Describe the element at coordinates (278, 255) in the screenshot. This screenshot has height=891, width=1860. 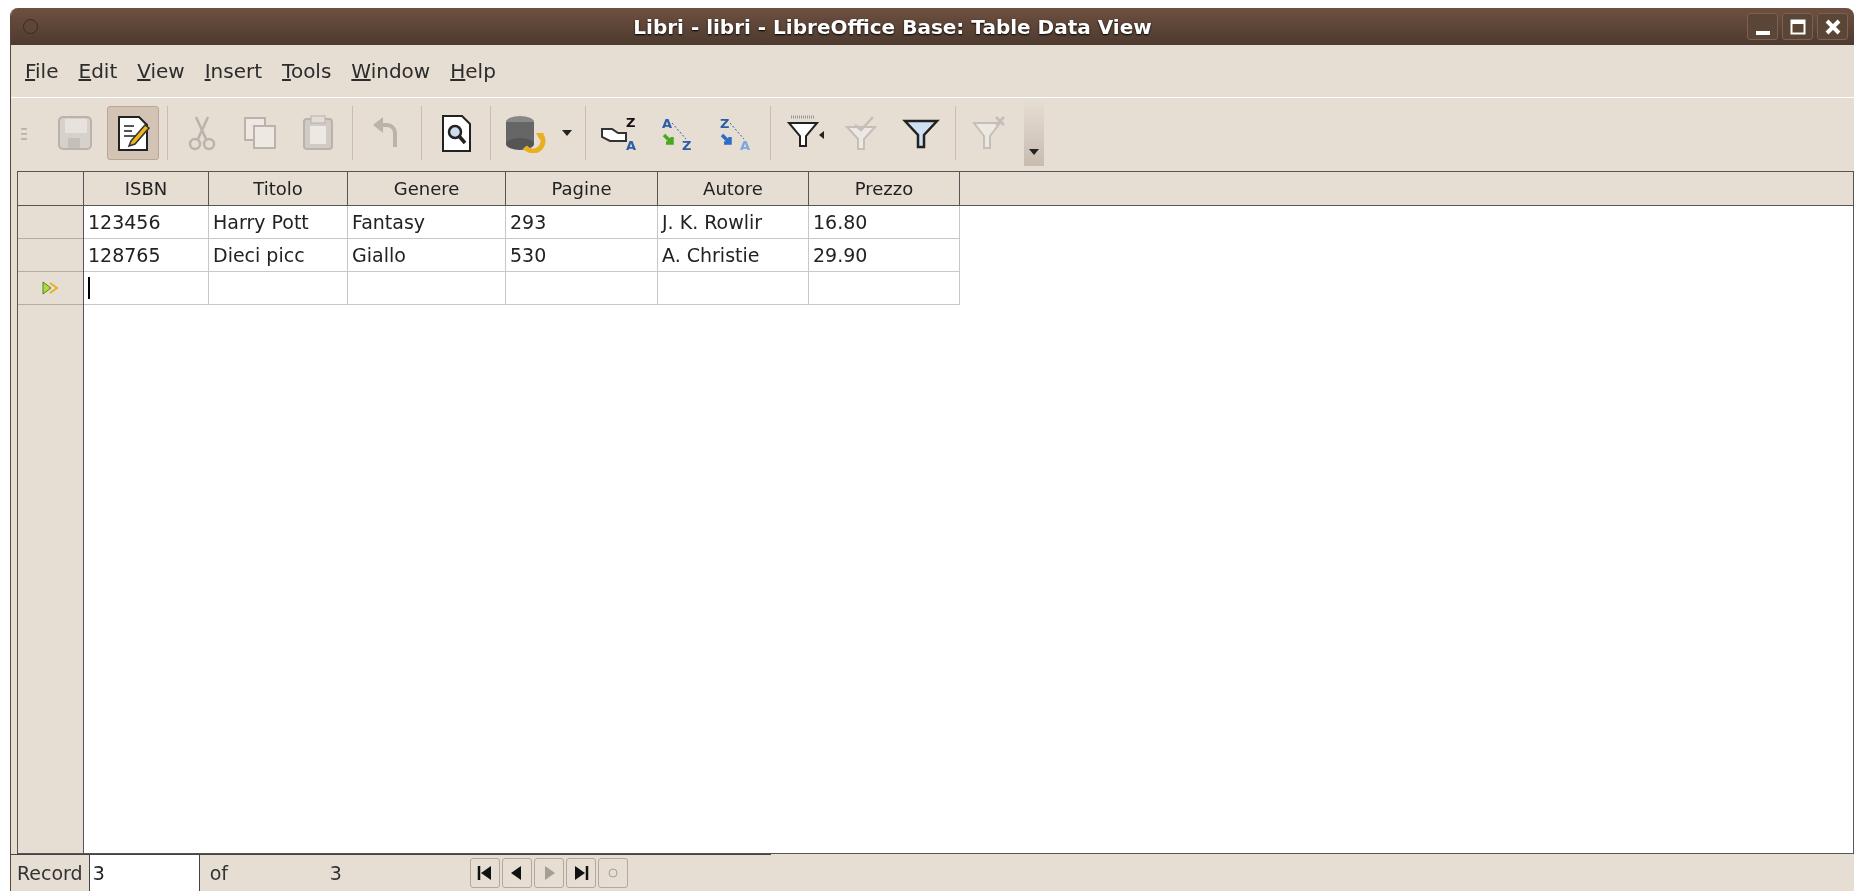
I see `table-cell: Dieci picc` at that location.